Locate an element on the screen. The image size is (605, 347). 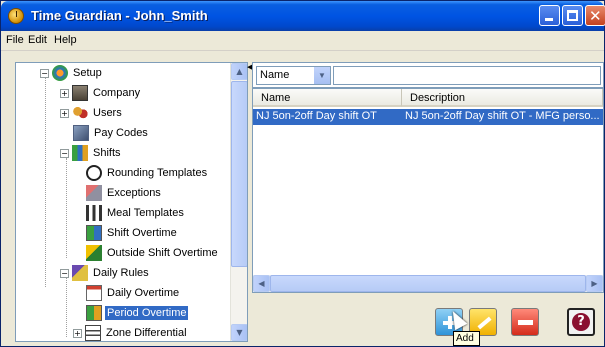
scroll-up-icon: ▲ is located at coordinates (239, 71).